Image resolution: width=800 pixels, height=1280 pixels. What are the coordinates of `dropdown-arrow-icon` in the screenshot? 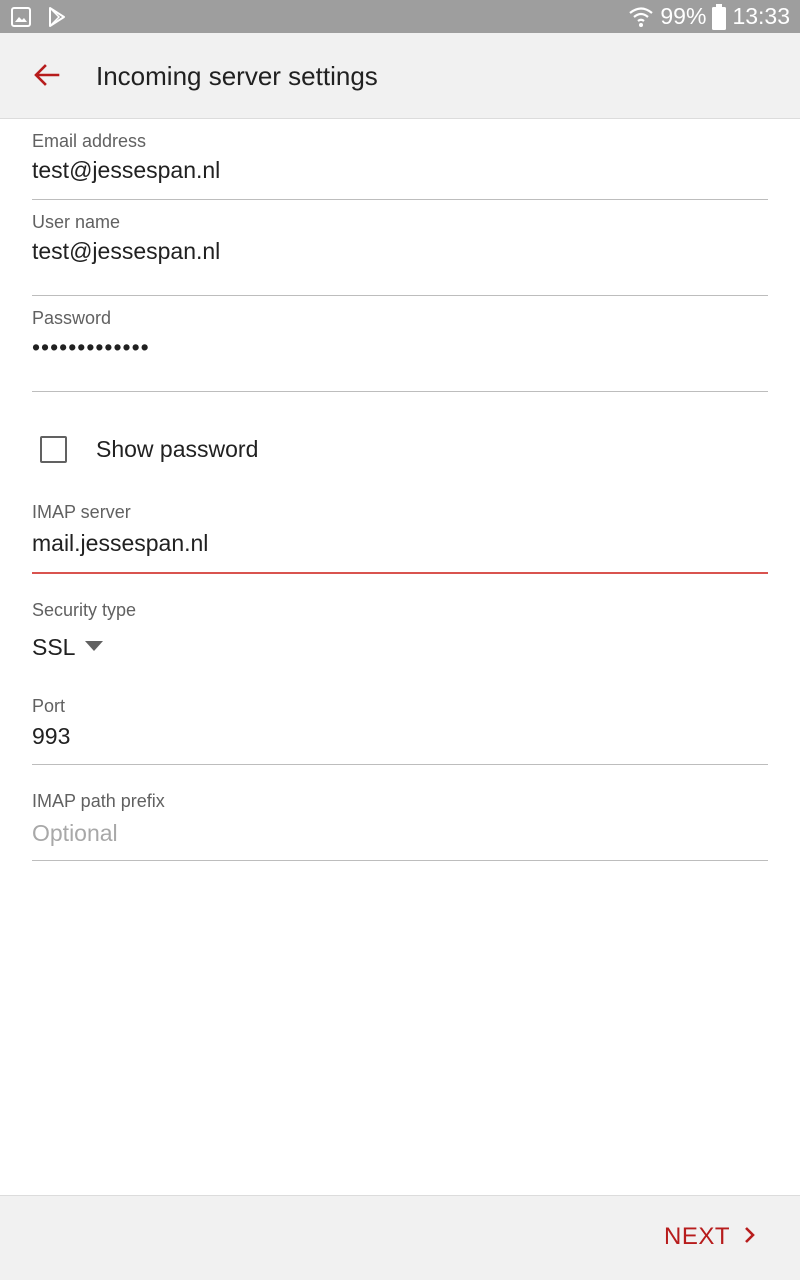 It's located at (94, 648).